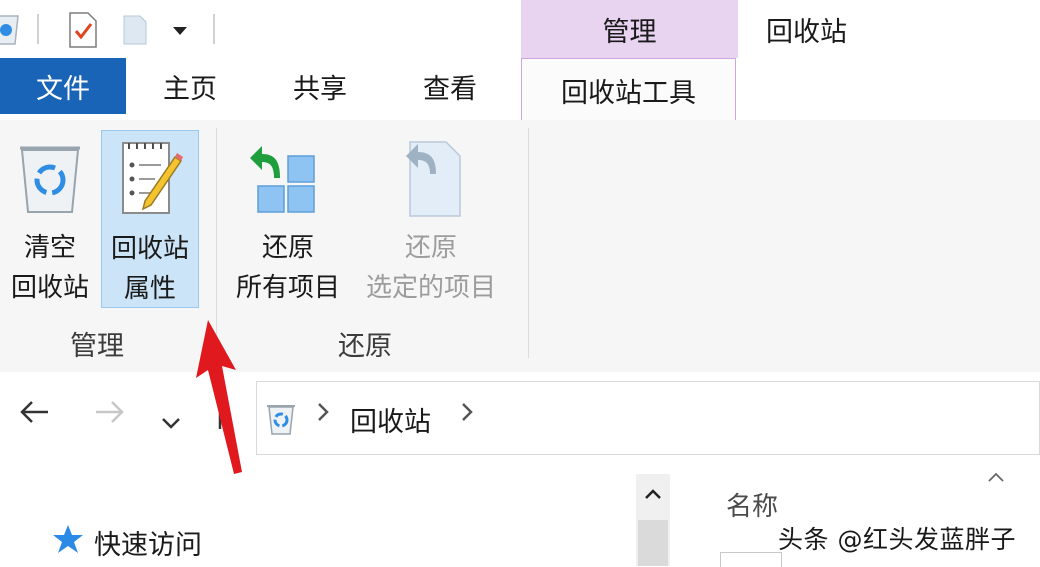  I want to click on empty-recycle-bin-label-2: 回收站, so click(49, 288).